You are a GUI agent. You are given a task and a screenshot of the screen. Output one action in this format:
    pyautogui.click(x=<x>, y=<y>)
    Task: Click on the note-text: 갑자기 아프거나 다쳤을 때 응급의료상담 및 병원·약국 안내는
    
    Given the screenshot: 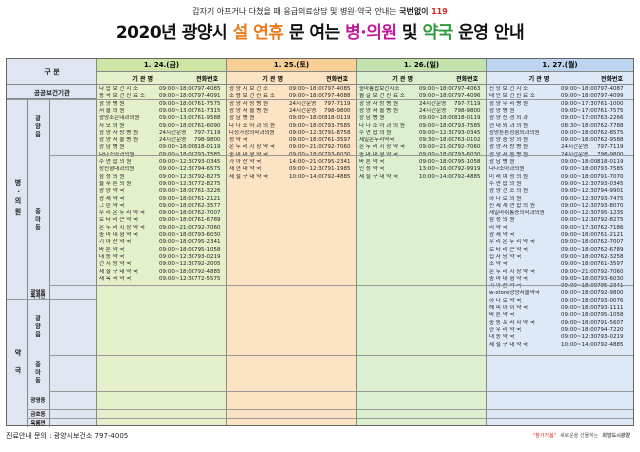 What is the action you would take?
    pyautogui.click(x=296, y=11)
    